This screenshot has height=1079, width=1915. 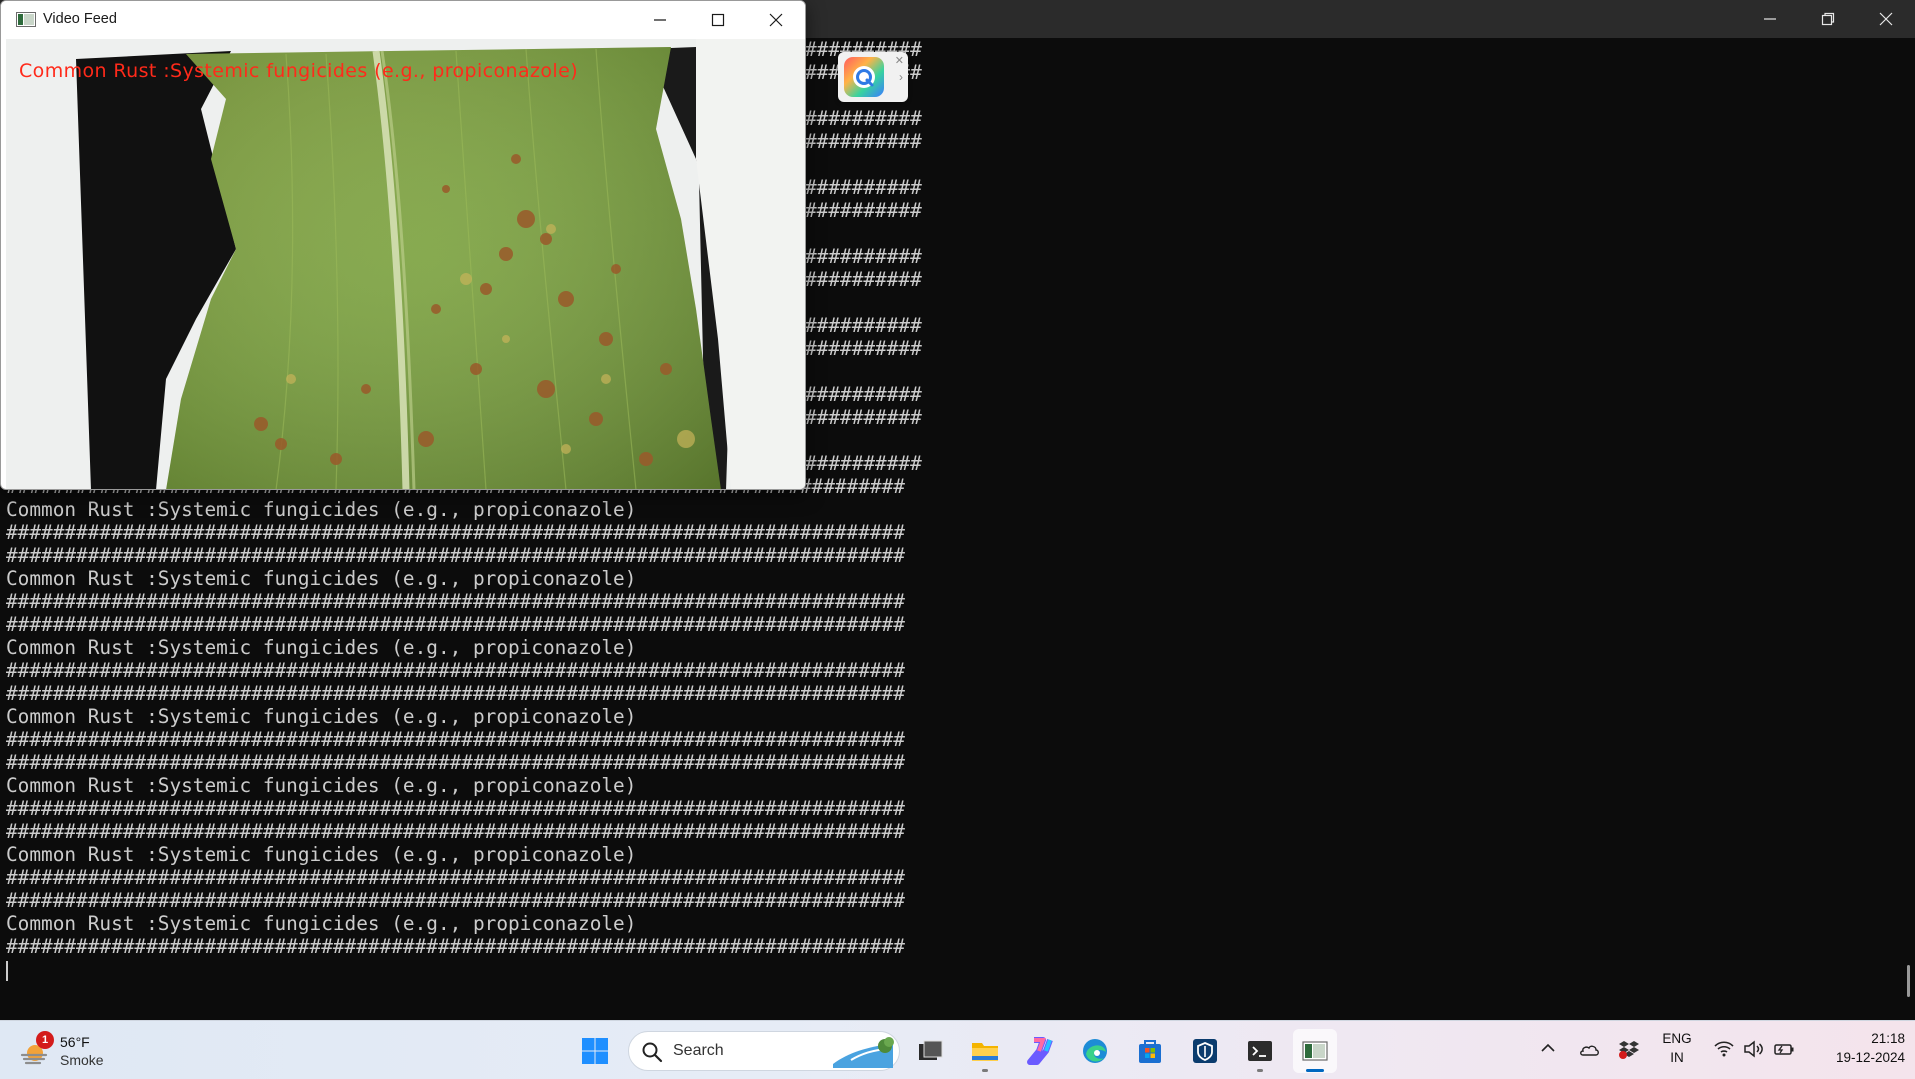 I want to click on video-window-title: Video Feed, so click(x=80, y=19).